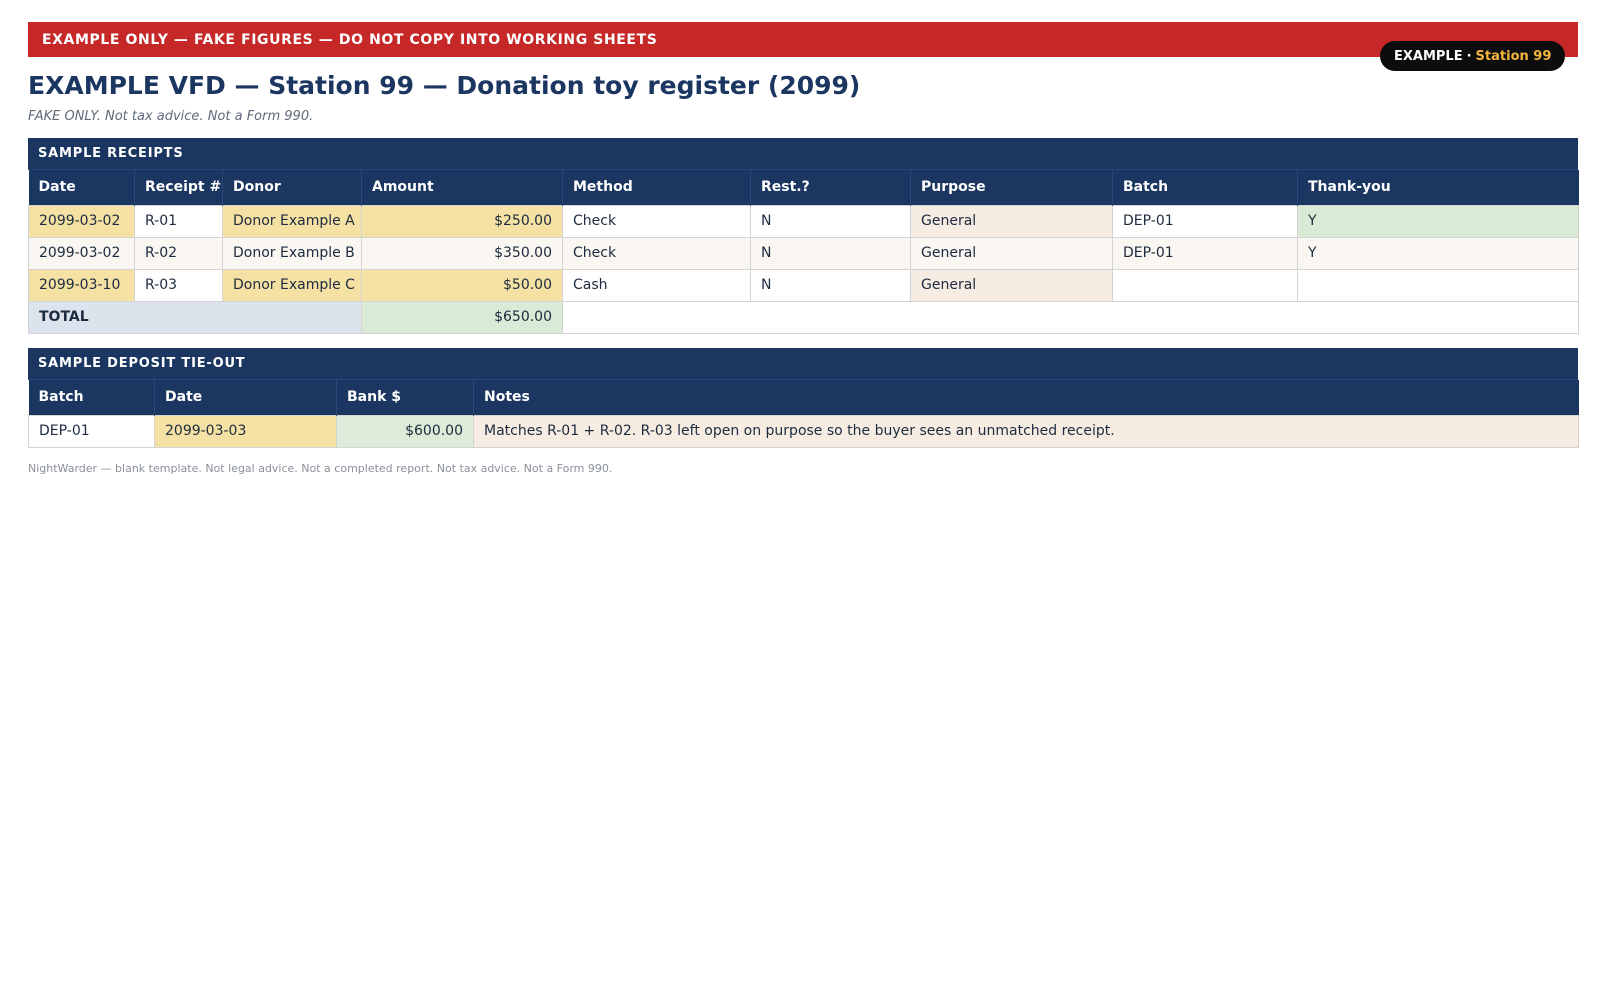 The width and height of the screenshot is (1600, 1000). Describe the element at coordinates (405, 397) in the screenshot. I see `col-header-bank-amount: Bank $` at that location.